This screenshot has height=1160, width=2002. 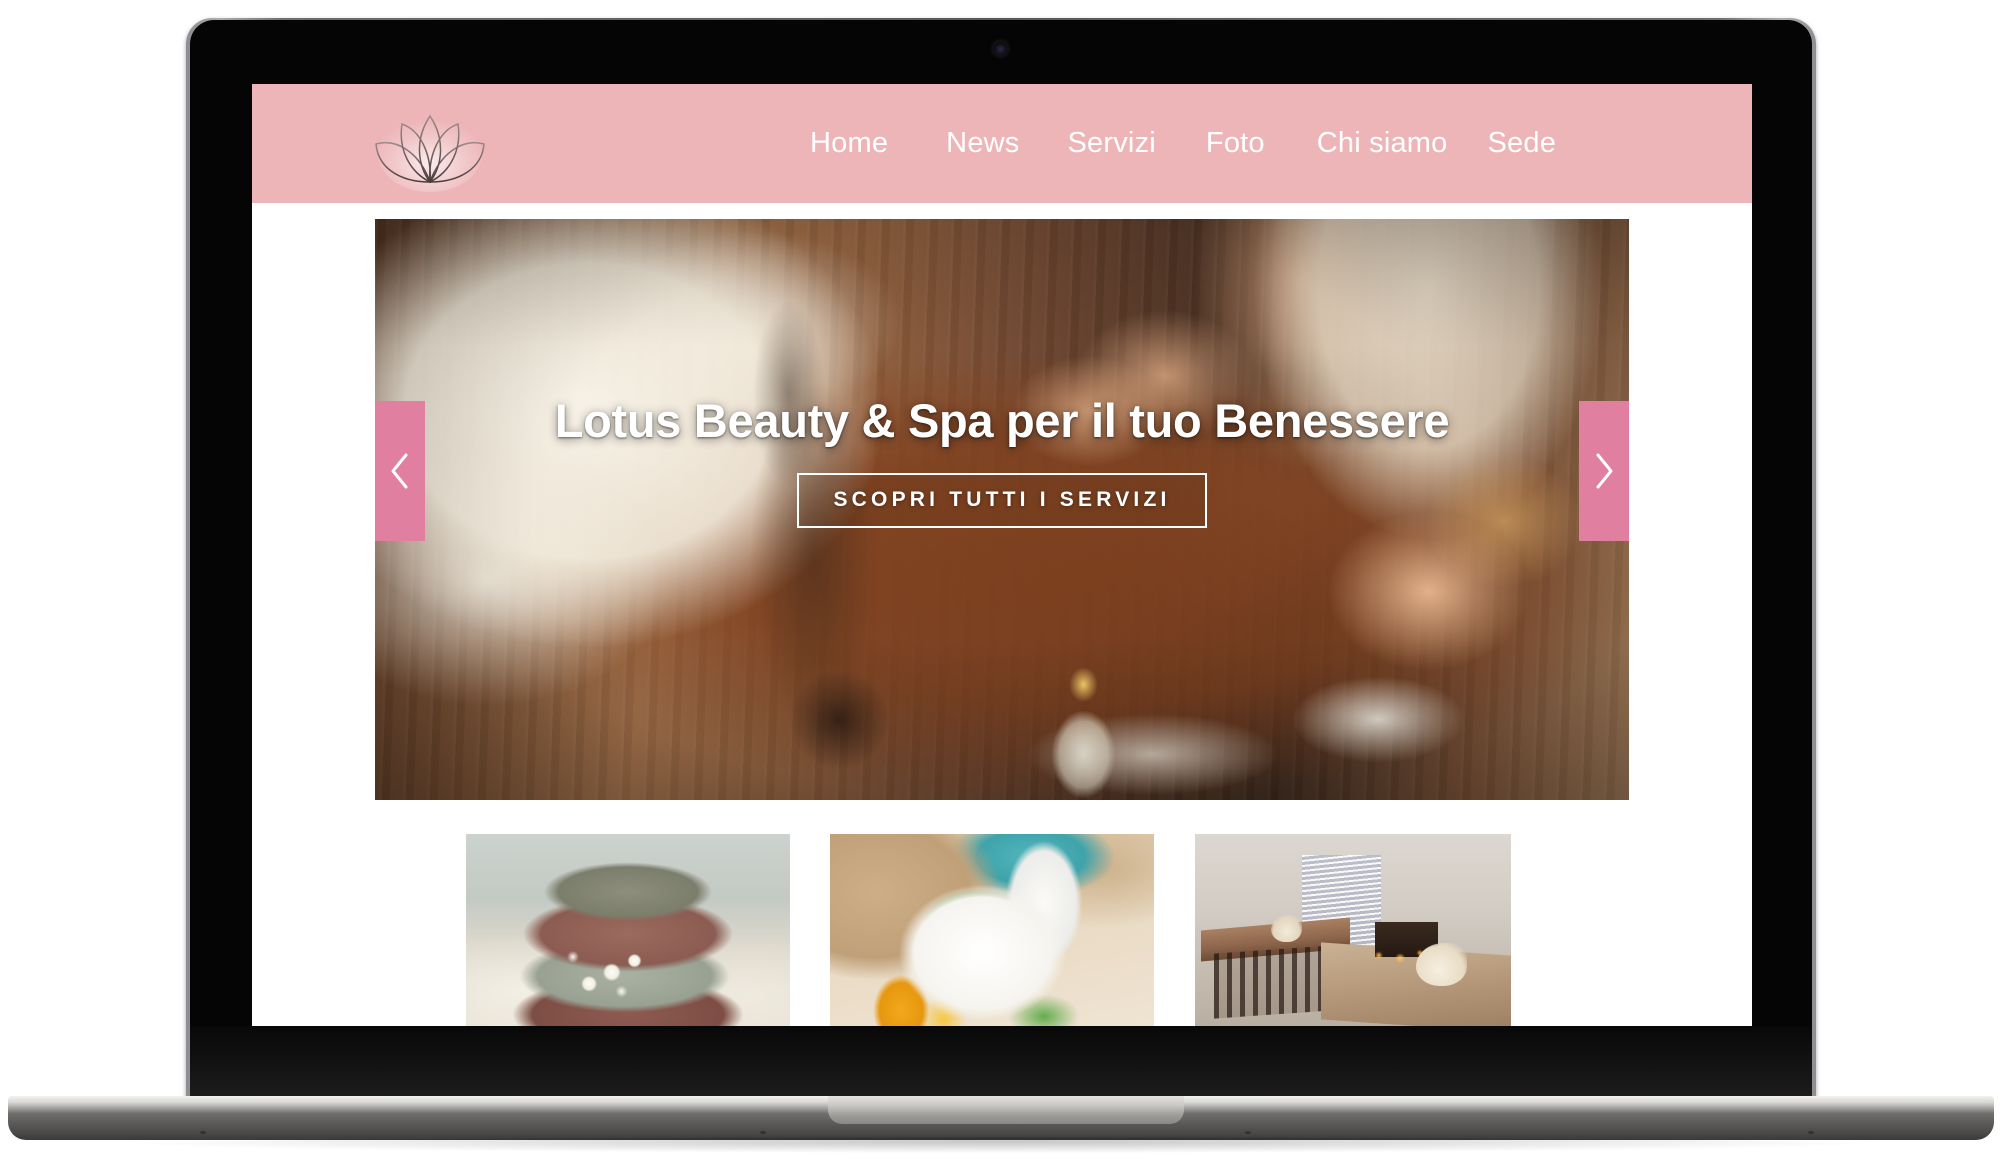 What do you see at coordinates (430, 143) in the screenshot?
I see `lotus-flower-icon` at bounding box center [430, 143].